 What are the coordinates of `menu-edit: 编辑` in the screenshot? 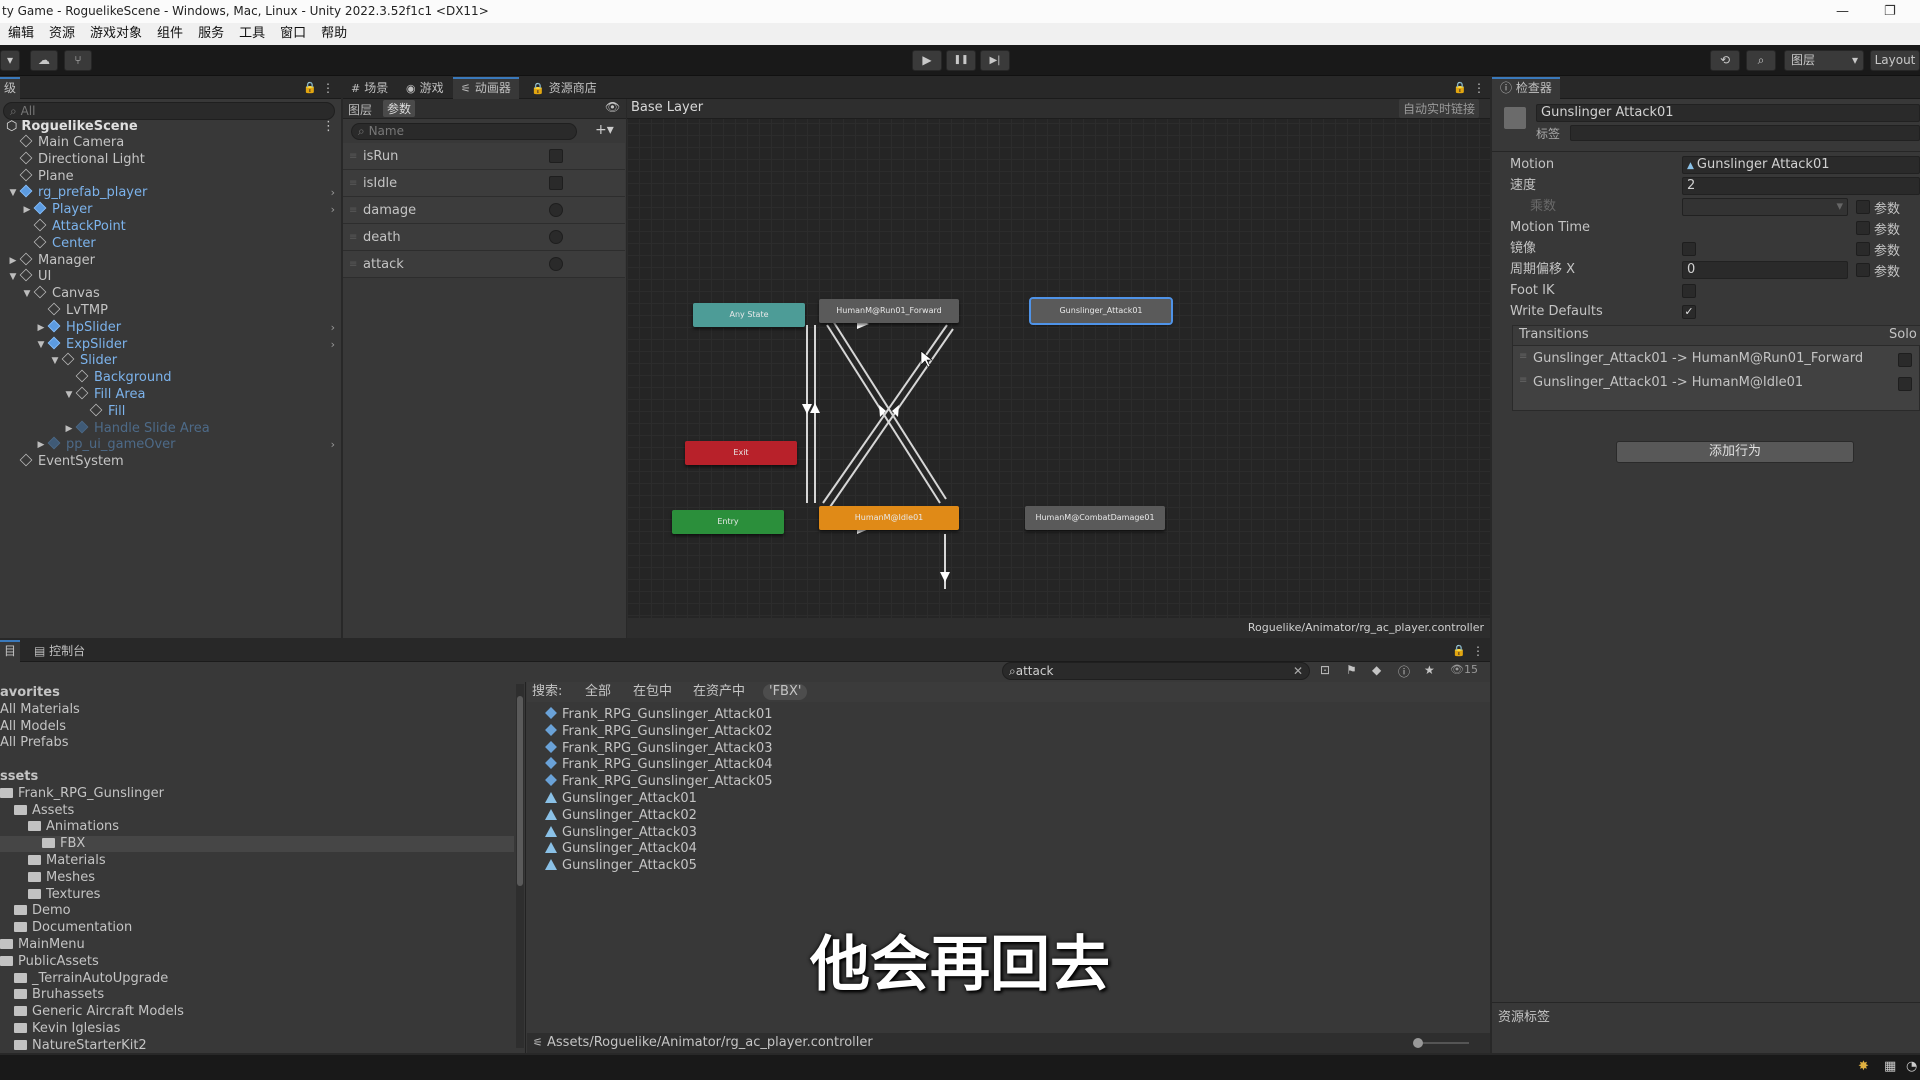 It's located at (20, 34).